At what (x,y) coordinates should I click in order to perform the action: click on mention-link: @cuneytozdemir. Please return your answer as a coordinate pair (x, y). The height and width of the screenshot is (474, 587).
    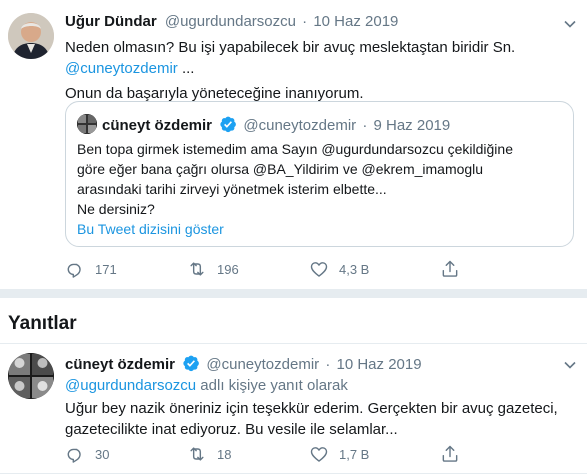
    Looking at the image, I should click on (121, 68).